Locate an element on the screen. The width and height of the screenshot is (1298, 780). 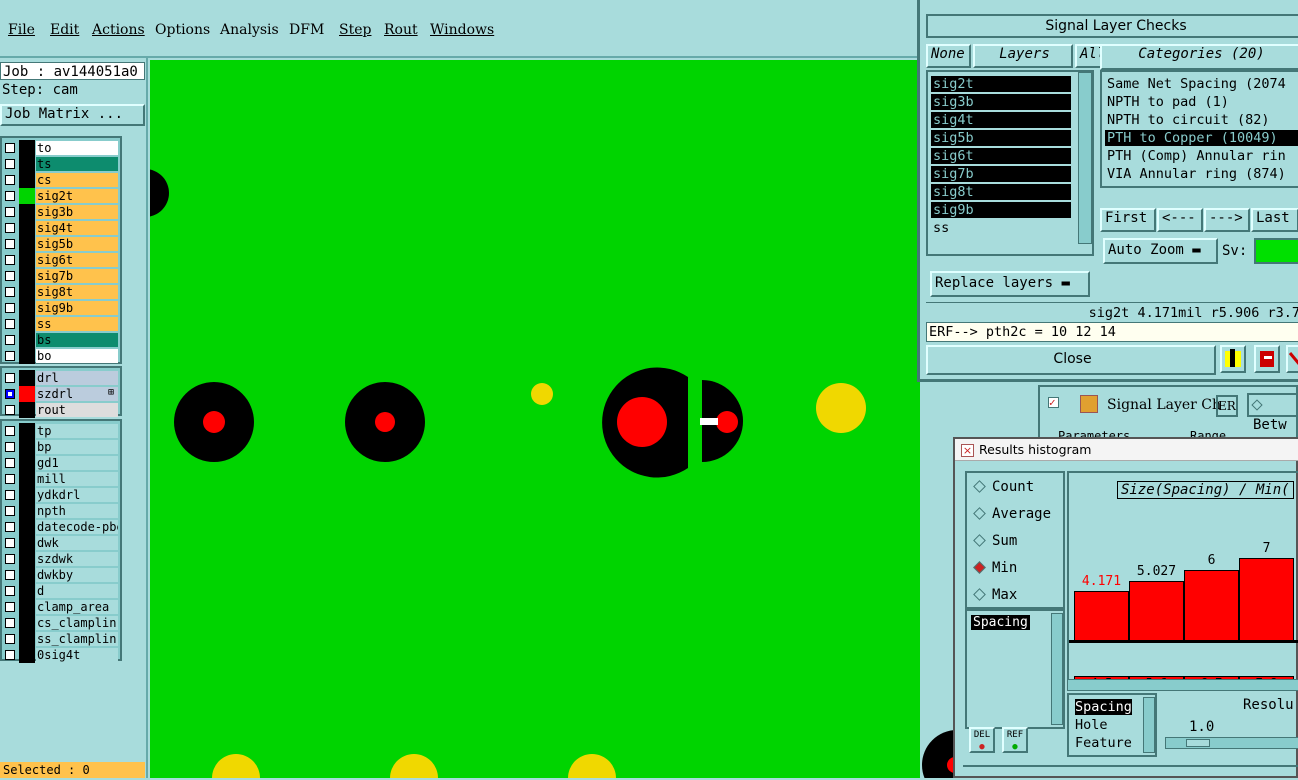
exit-icon is located at coordinates (1292, 359).